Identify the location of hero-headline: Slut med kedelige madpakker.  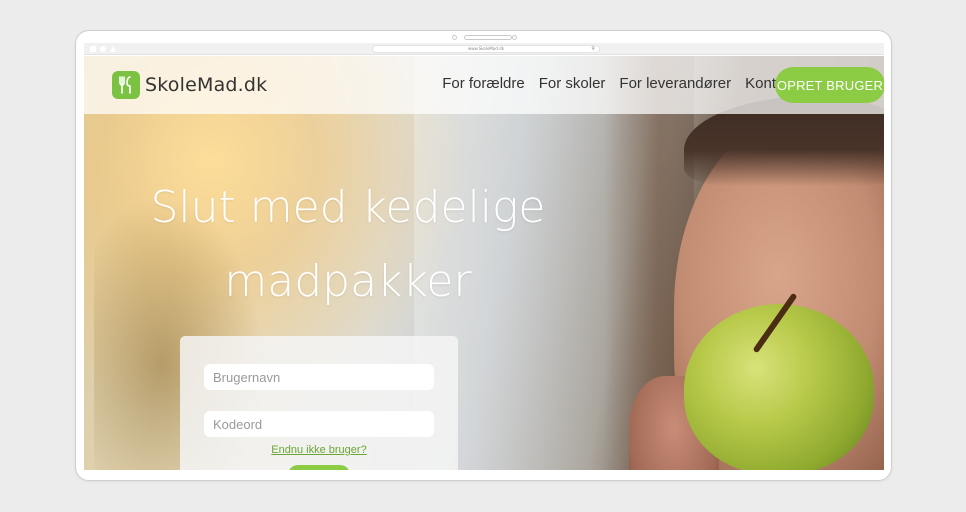
(348, 245).